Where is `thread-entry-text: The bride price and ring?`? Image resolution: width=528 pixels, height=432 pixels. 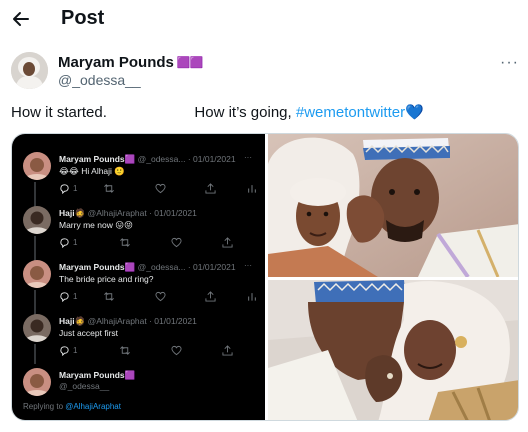
thread-entry-text: The bride price and ring? is located at coordinates (106, 279).